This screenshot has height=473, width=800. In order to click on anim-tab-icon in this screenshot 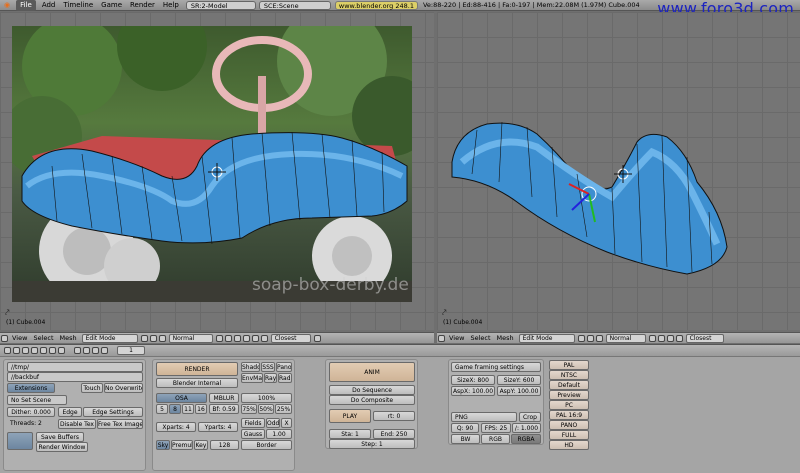, I will do `click(86, 350)`.